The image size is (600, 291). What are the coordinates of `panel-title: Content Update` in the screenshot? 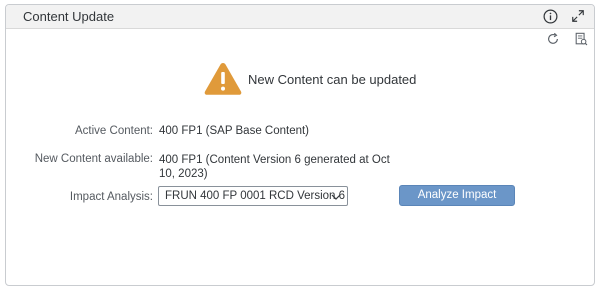 It's located at (69, 16).